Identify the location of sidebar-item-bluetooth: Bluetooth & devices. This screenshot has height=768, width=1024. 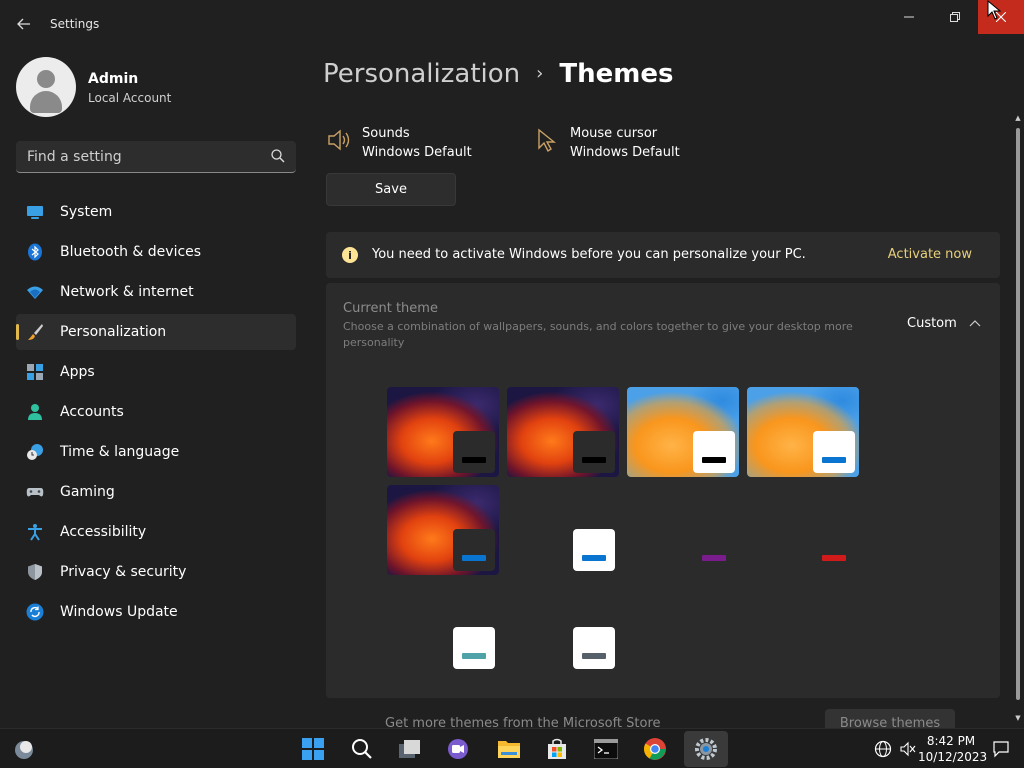
(156, 252).